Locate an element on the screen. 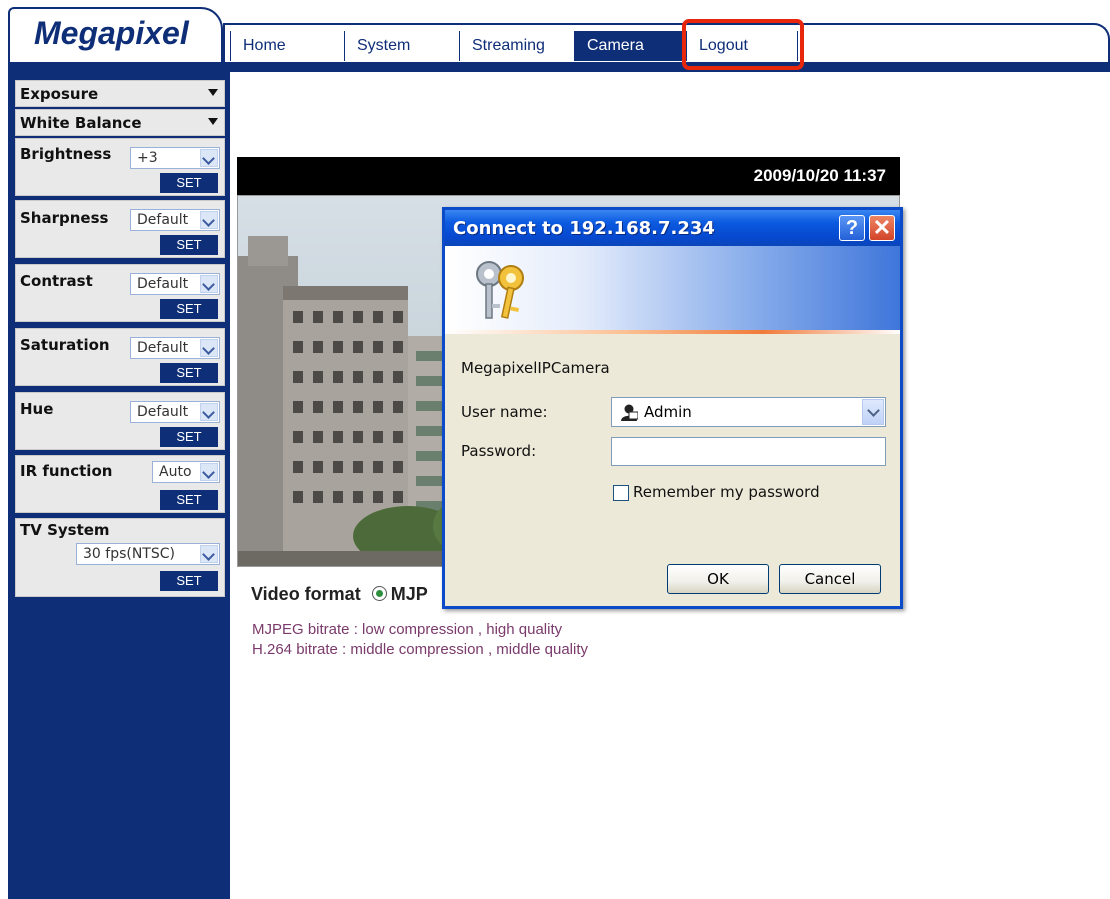 Image resolution: width=1110 pixels, height=899 pixels. username-value: Admin is located at coordinates (668, 412).